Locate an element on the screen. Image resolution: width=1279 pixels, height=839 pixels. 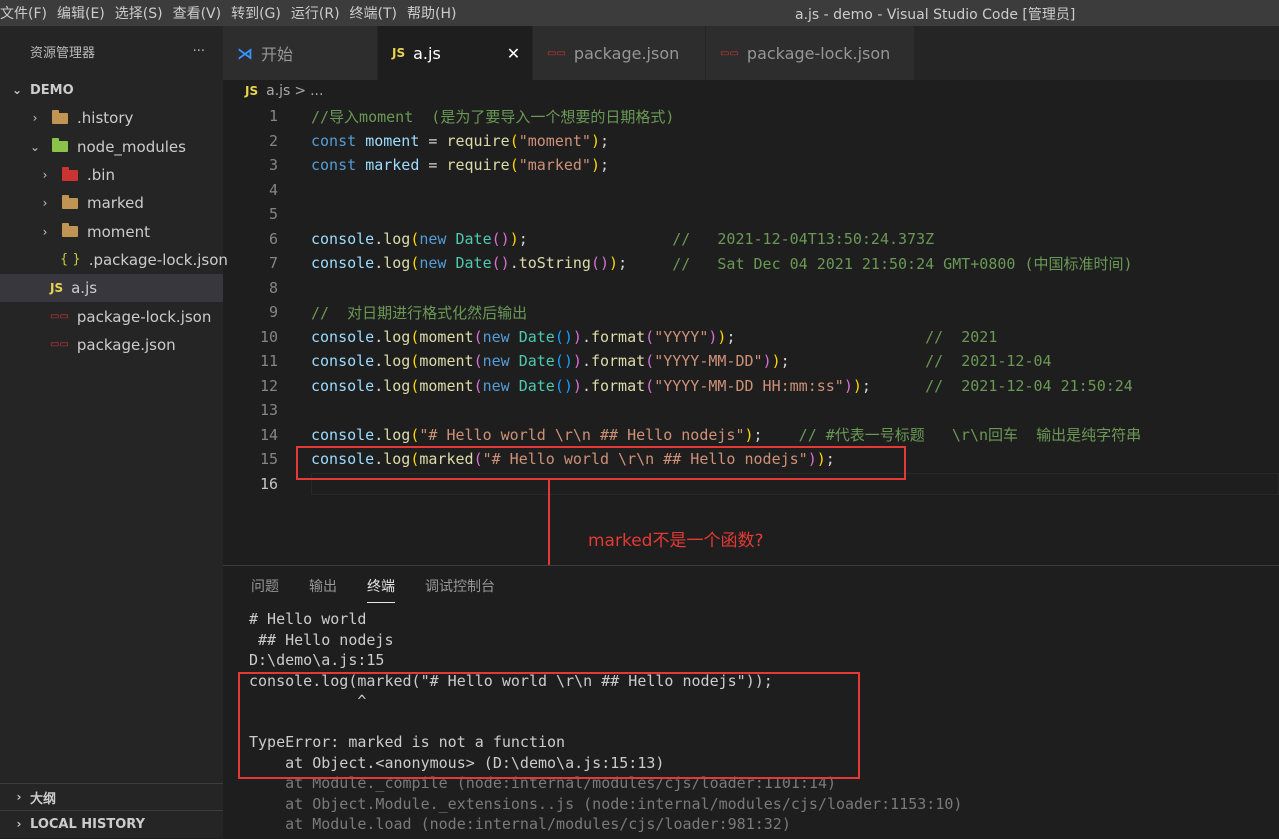
window-title: a.js - demo - Visual Studio Code [管理员] is located at coordinates (935, 15).